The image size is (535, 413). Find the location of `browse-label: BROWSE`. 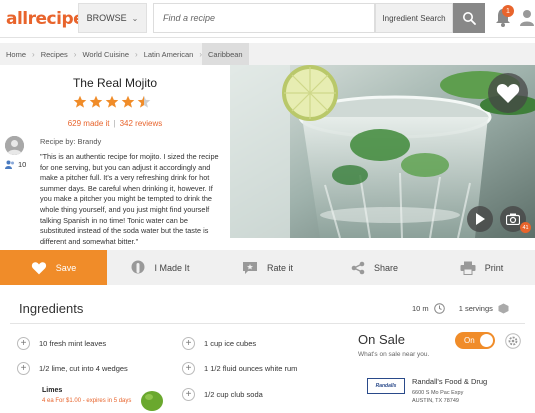

browse-label: BROWSE is located at coordinates (106, 18).